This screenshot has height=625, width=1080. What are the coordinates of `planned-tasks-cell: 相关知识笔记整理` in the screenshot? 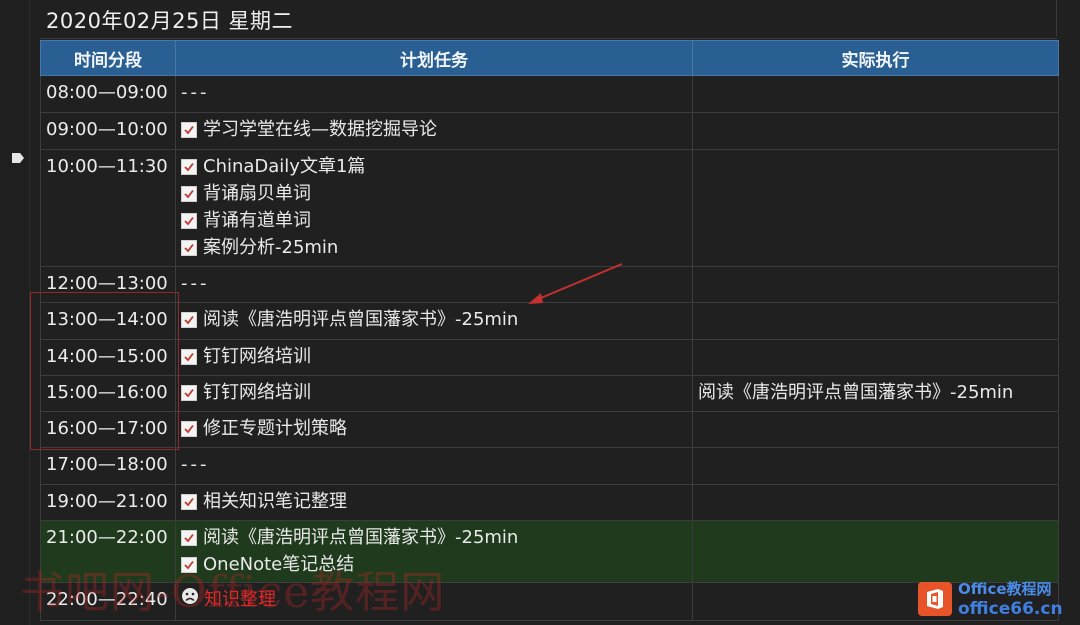 It's located at (434, 502).